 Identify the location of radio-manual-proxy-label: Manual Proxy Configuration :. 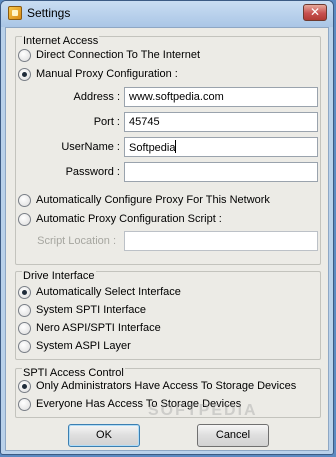
(107, 74).